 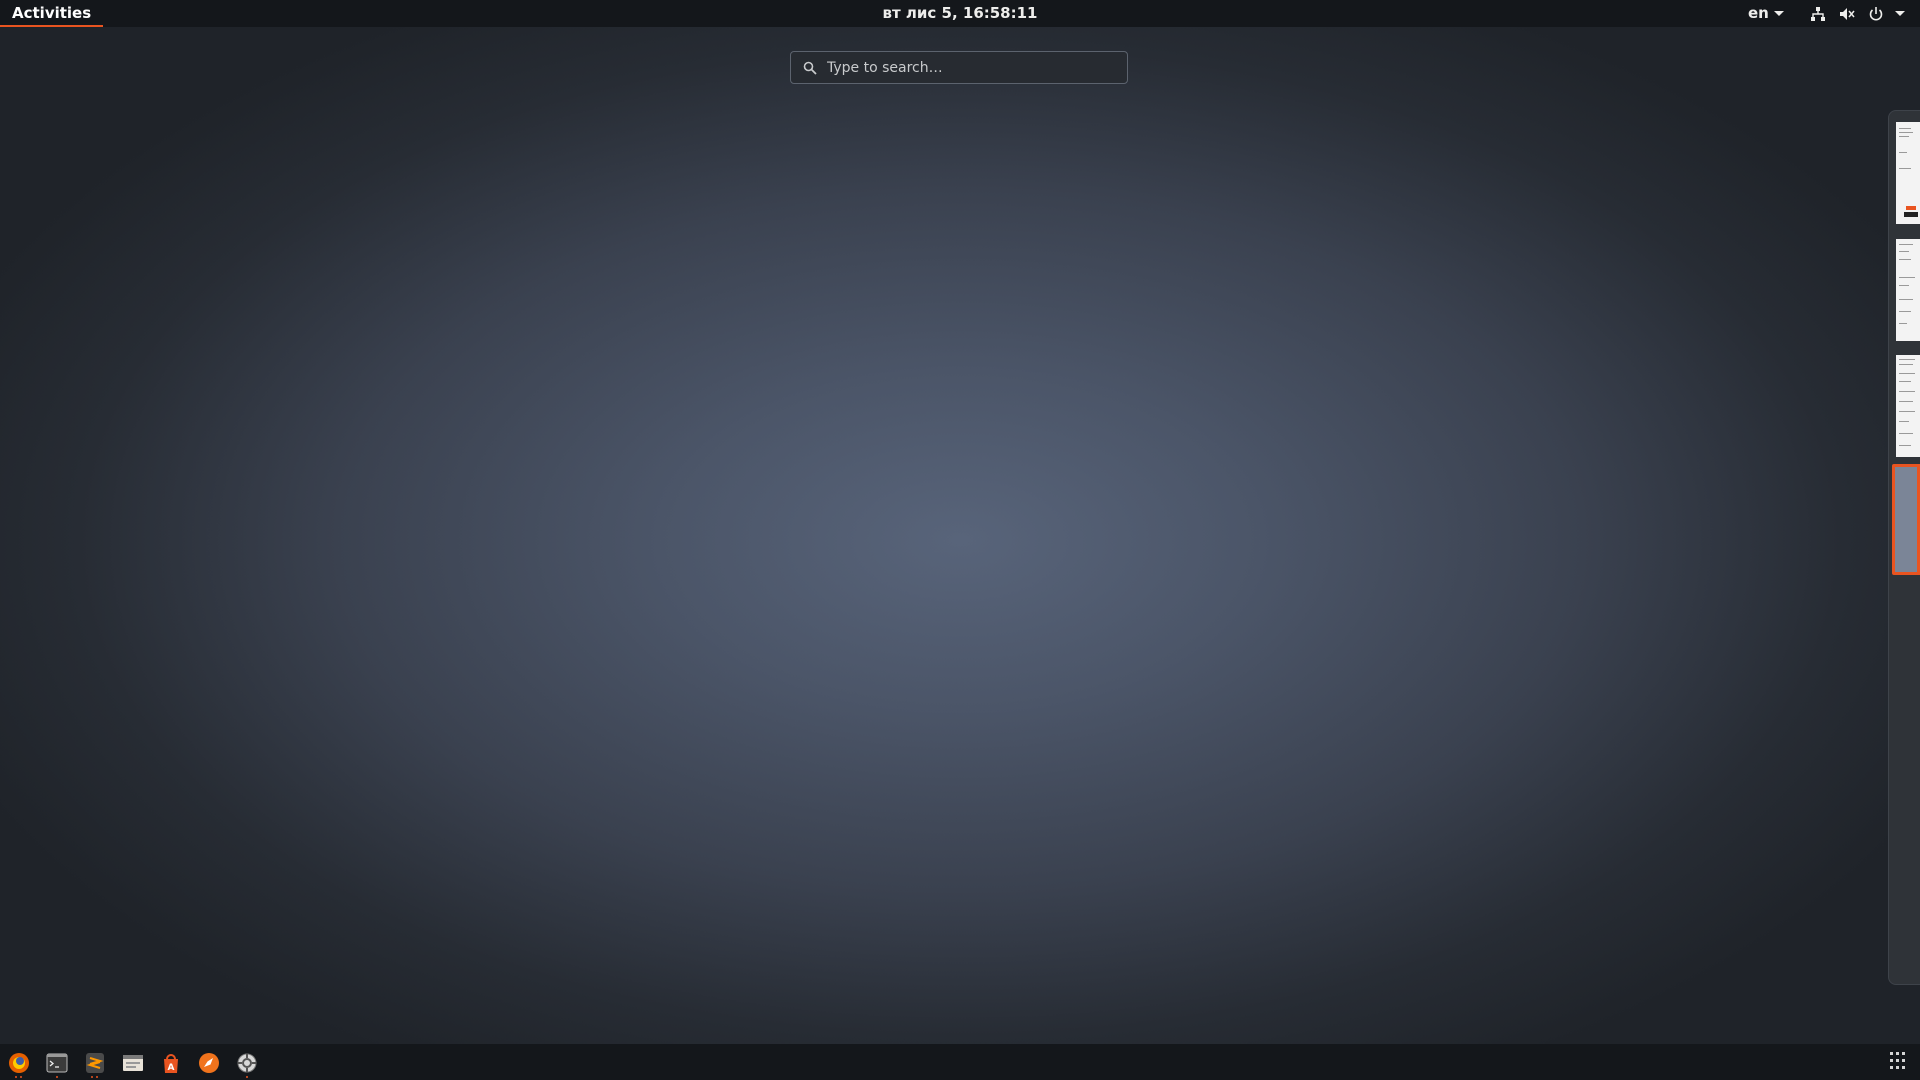 I want to click on search-box, so click(x=959, y=67).